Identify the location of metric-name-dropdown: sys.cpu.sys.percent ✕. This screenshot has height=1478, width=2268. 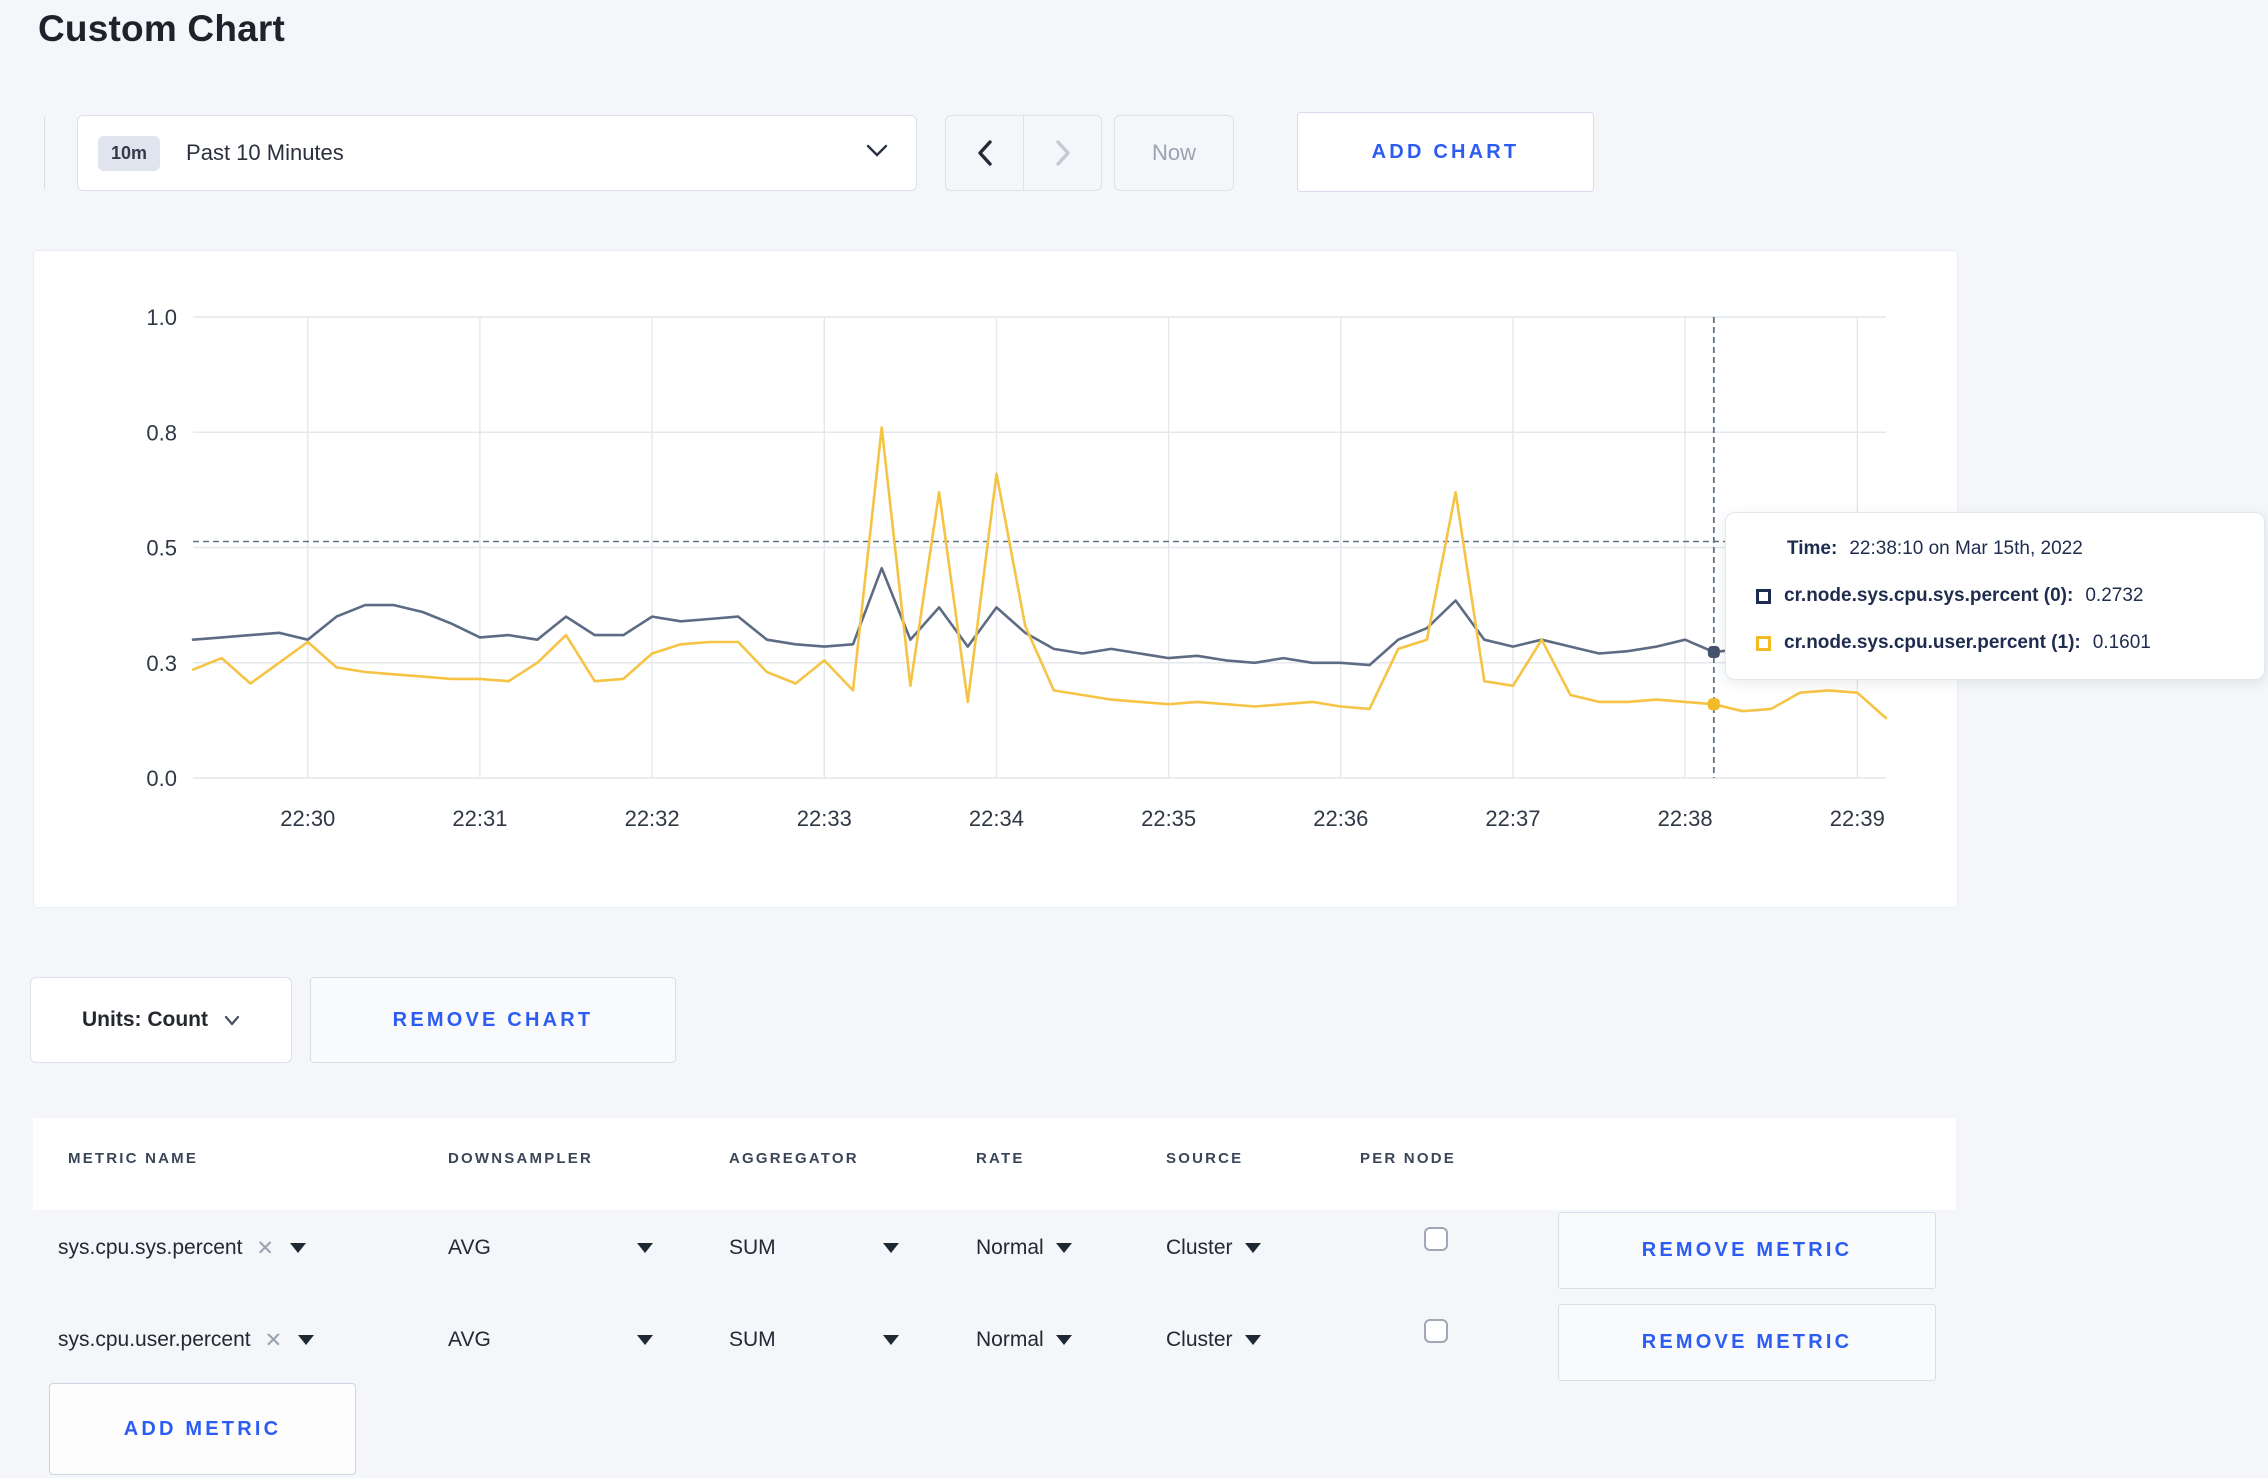
(182, 1248).